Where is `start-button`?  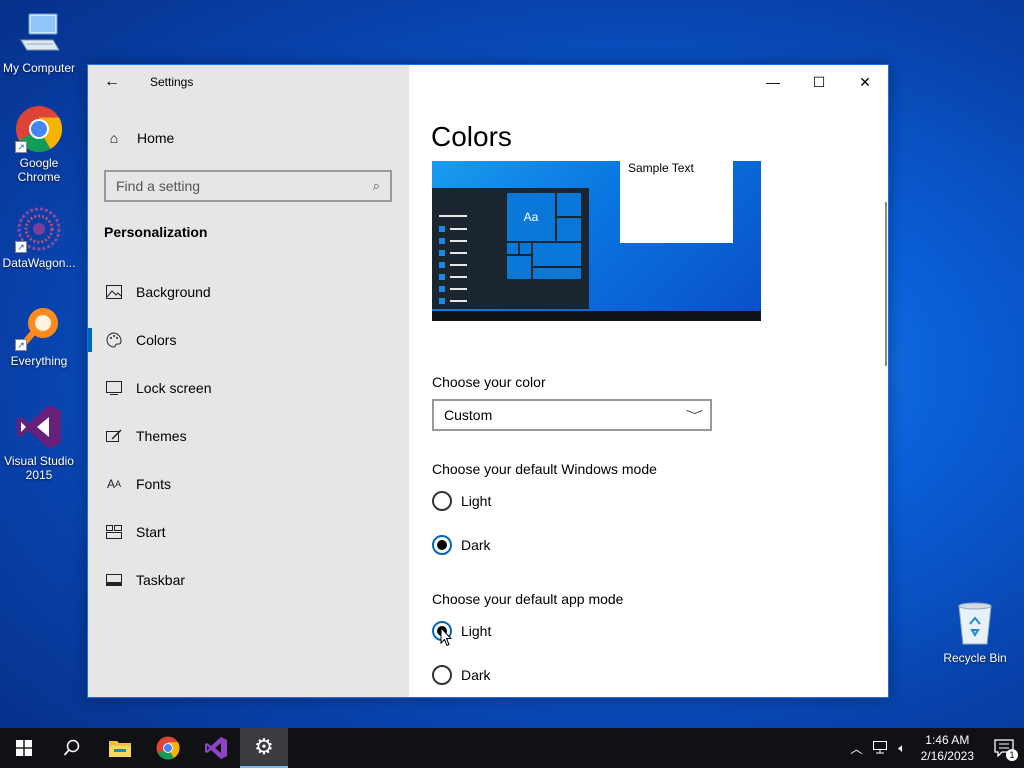 start-button is located at coordinates (24, 748).